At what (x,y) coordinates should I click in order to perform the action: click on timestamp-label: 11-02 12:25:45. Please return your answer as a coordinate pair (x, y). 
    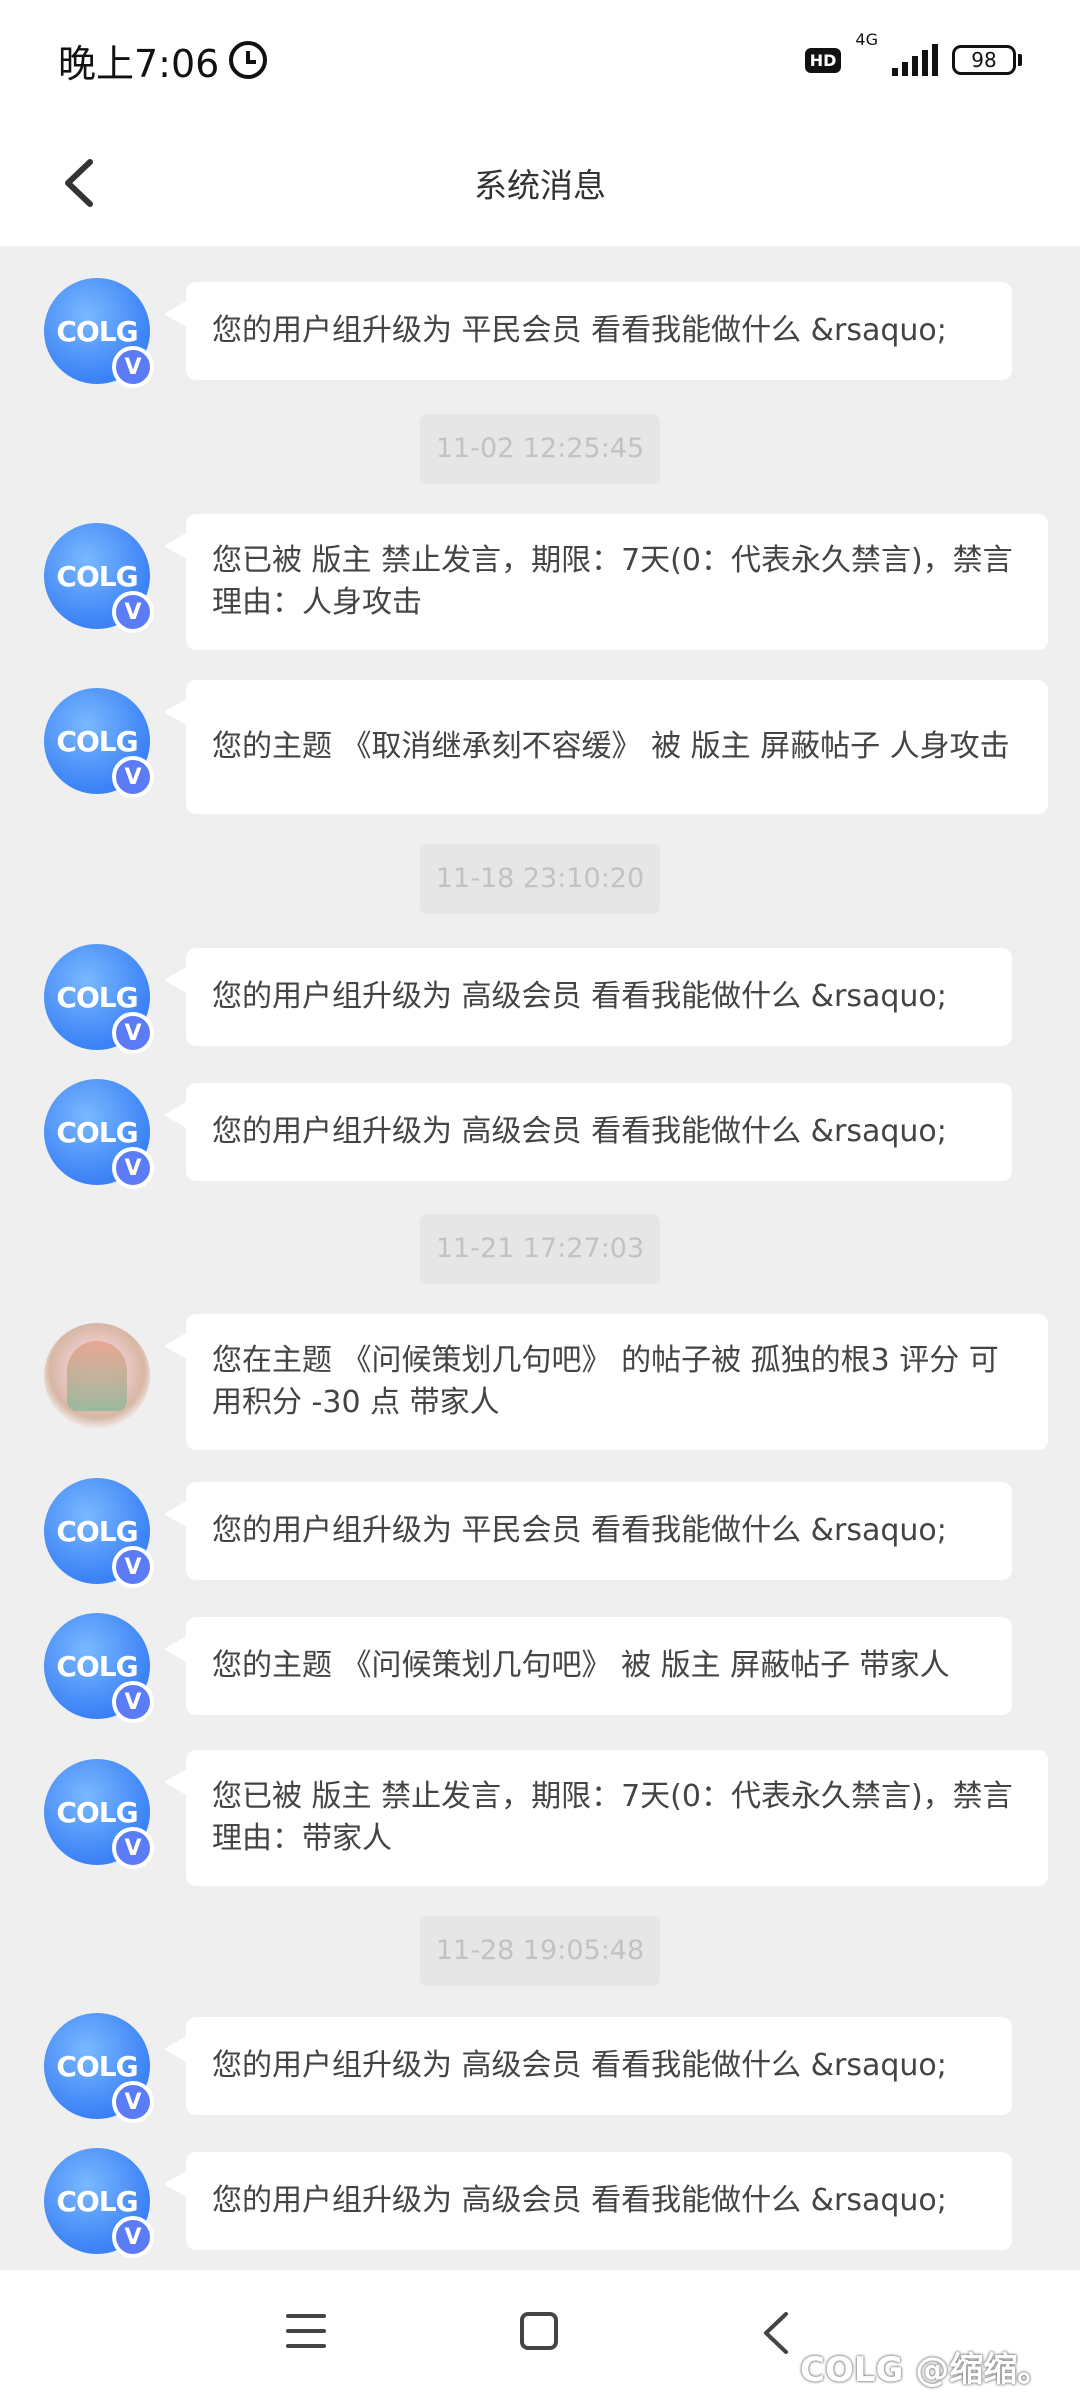
    Looking at the image, I should click on (540, 449).